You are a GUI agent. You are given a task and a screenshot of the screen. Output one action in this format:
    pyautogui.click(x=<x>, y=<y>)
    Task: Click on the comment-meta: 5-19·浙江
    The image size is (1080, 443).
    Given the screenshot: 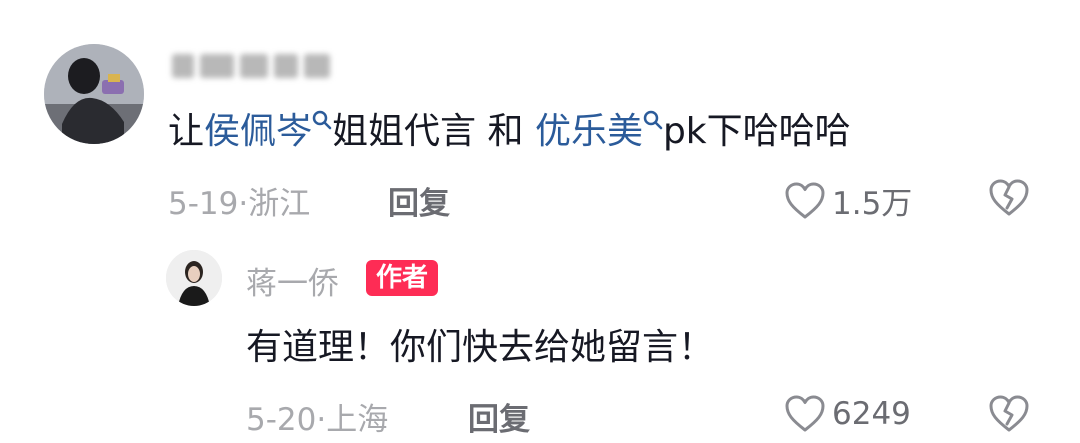 What is the action you would take?
    pyautogui.click(x=239, y=200)
    